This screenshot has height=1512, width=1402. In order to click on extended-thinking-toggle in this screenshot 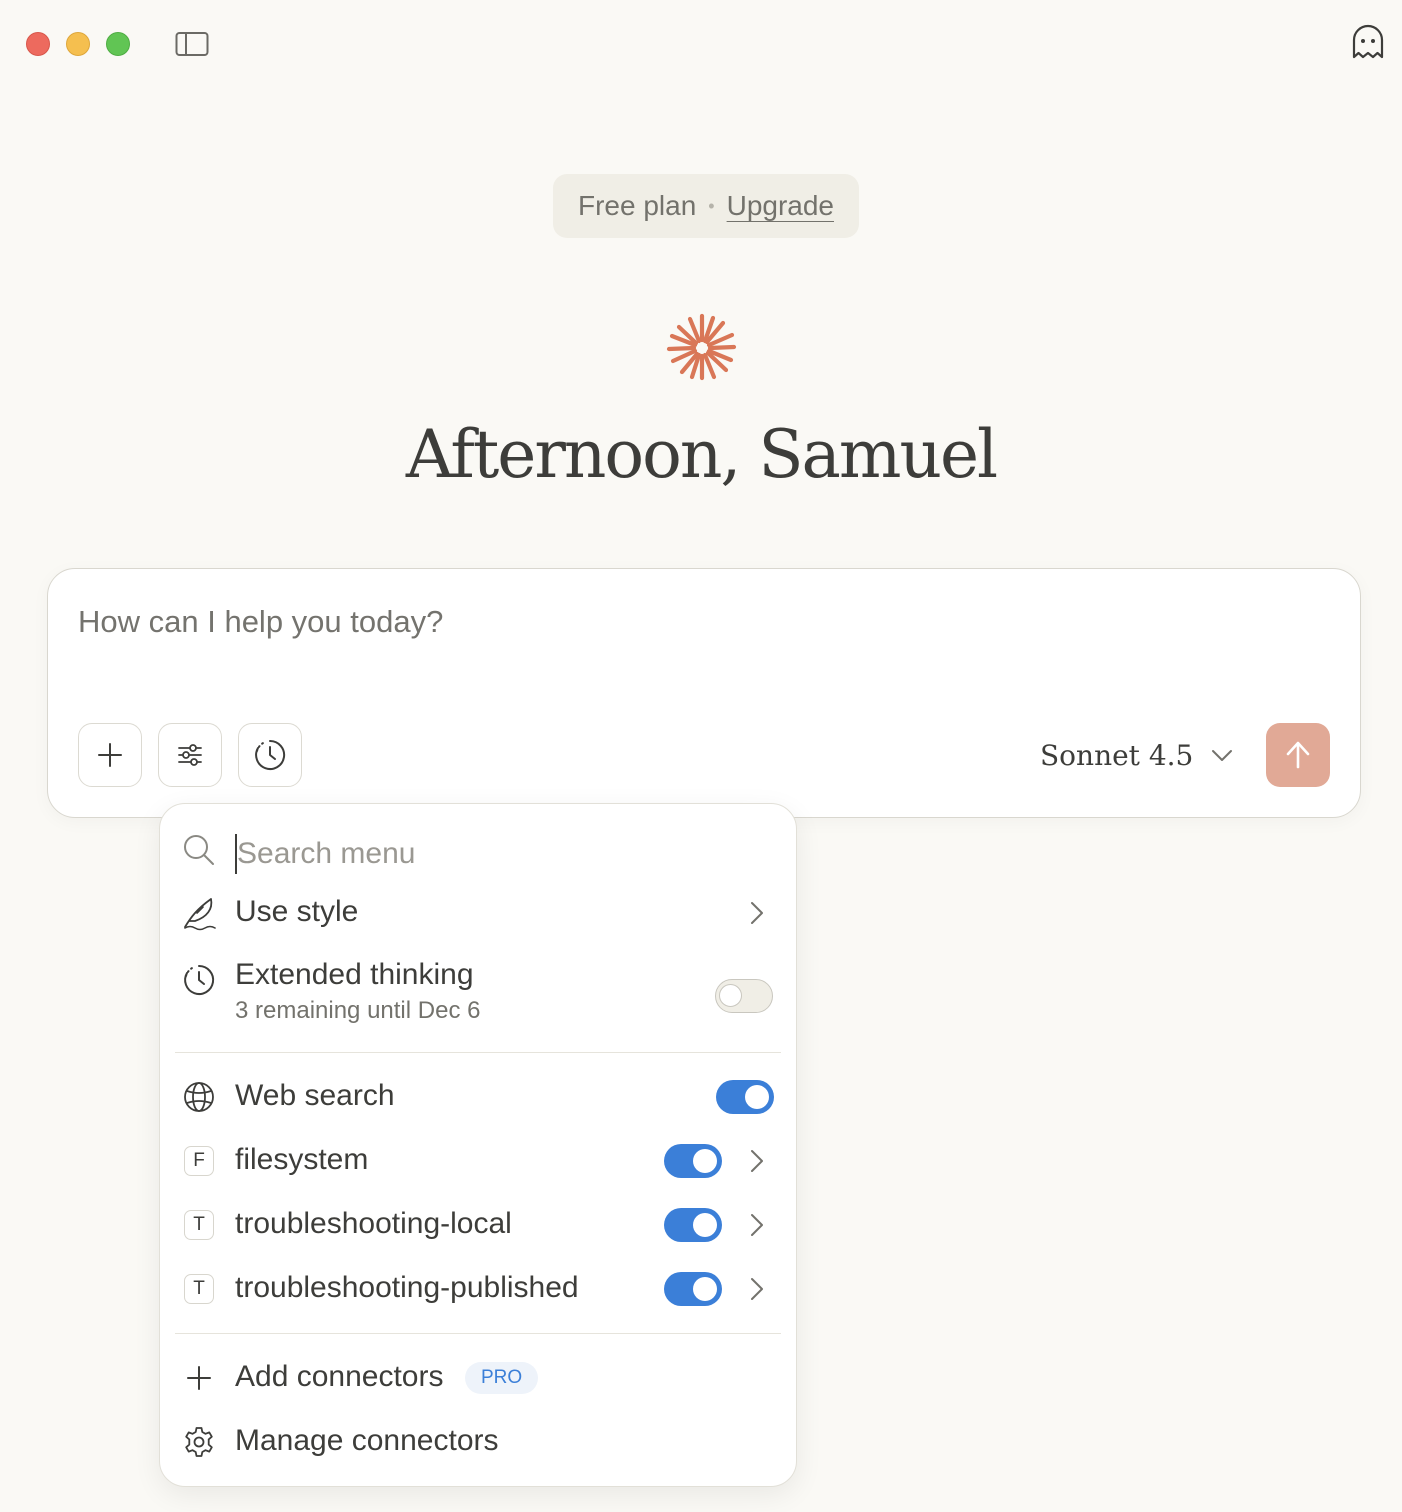, I will do `click(744, 996)`.